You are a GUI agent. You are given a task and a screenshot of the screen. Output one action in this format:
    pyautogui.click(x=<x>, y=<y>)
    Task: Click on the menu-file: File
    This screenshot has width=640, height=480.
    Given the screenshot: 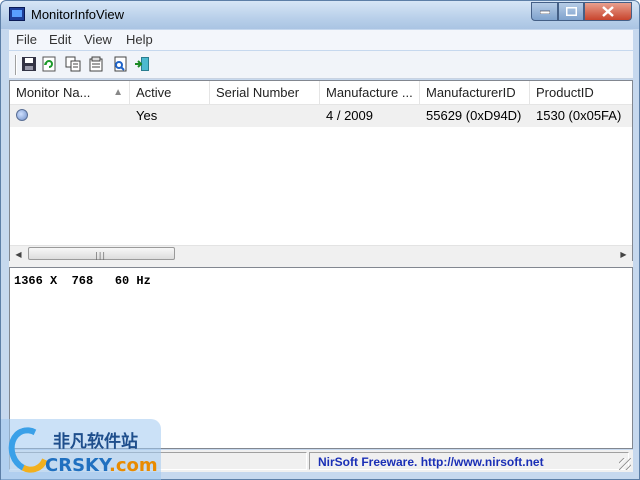 What is the action you would take?
    pyautogui.click(x=26, y=39)
    